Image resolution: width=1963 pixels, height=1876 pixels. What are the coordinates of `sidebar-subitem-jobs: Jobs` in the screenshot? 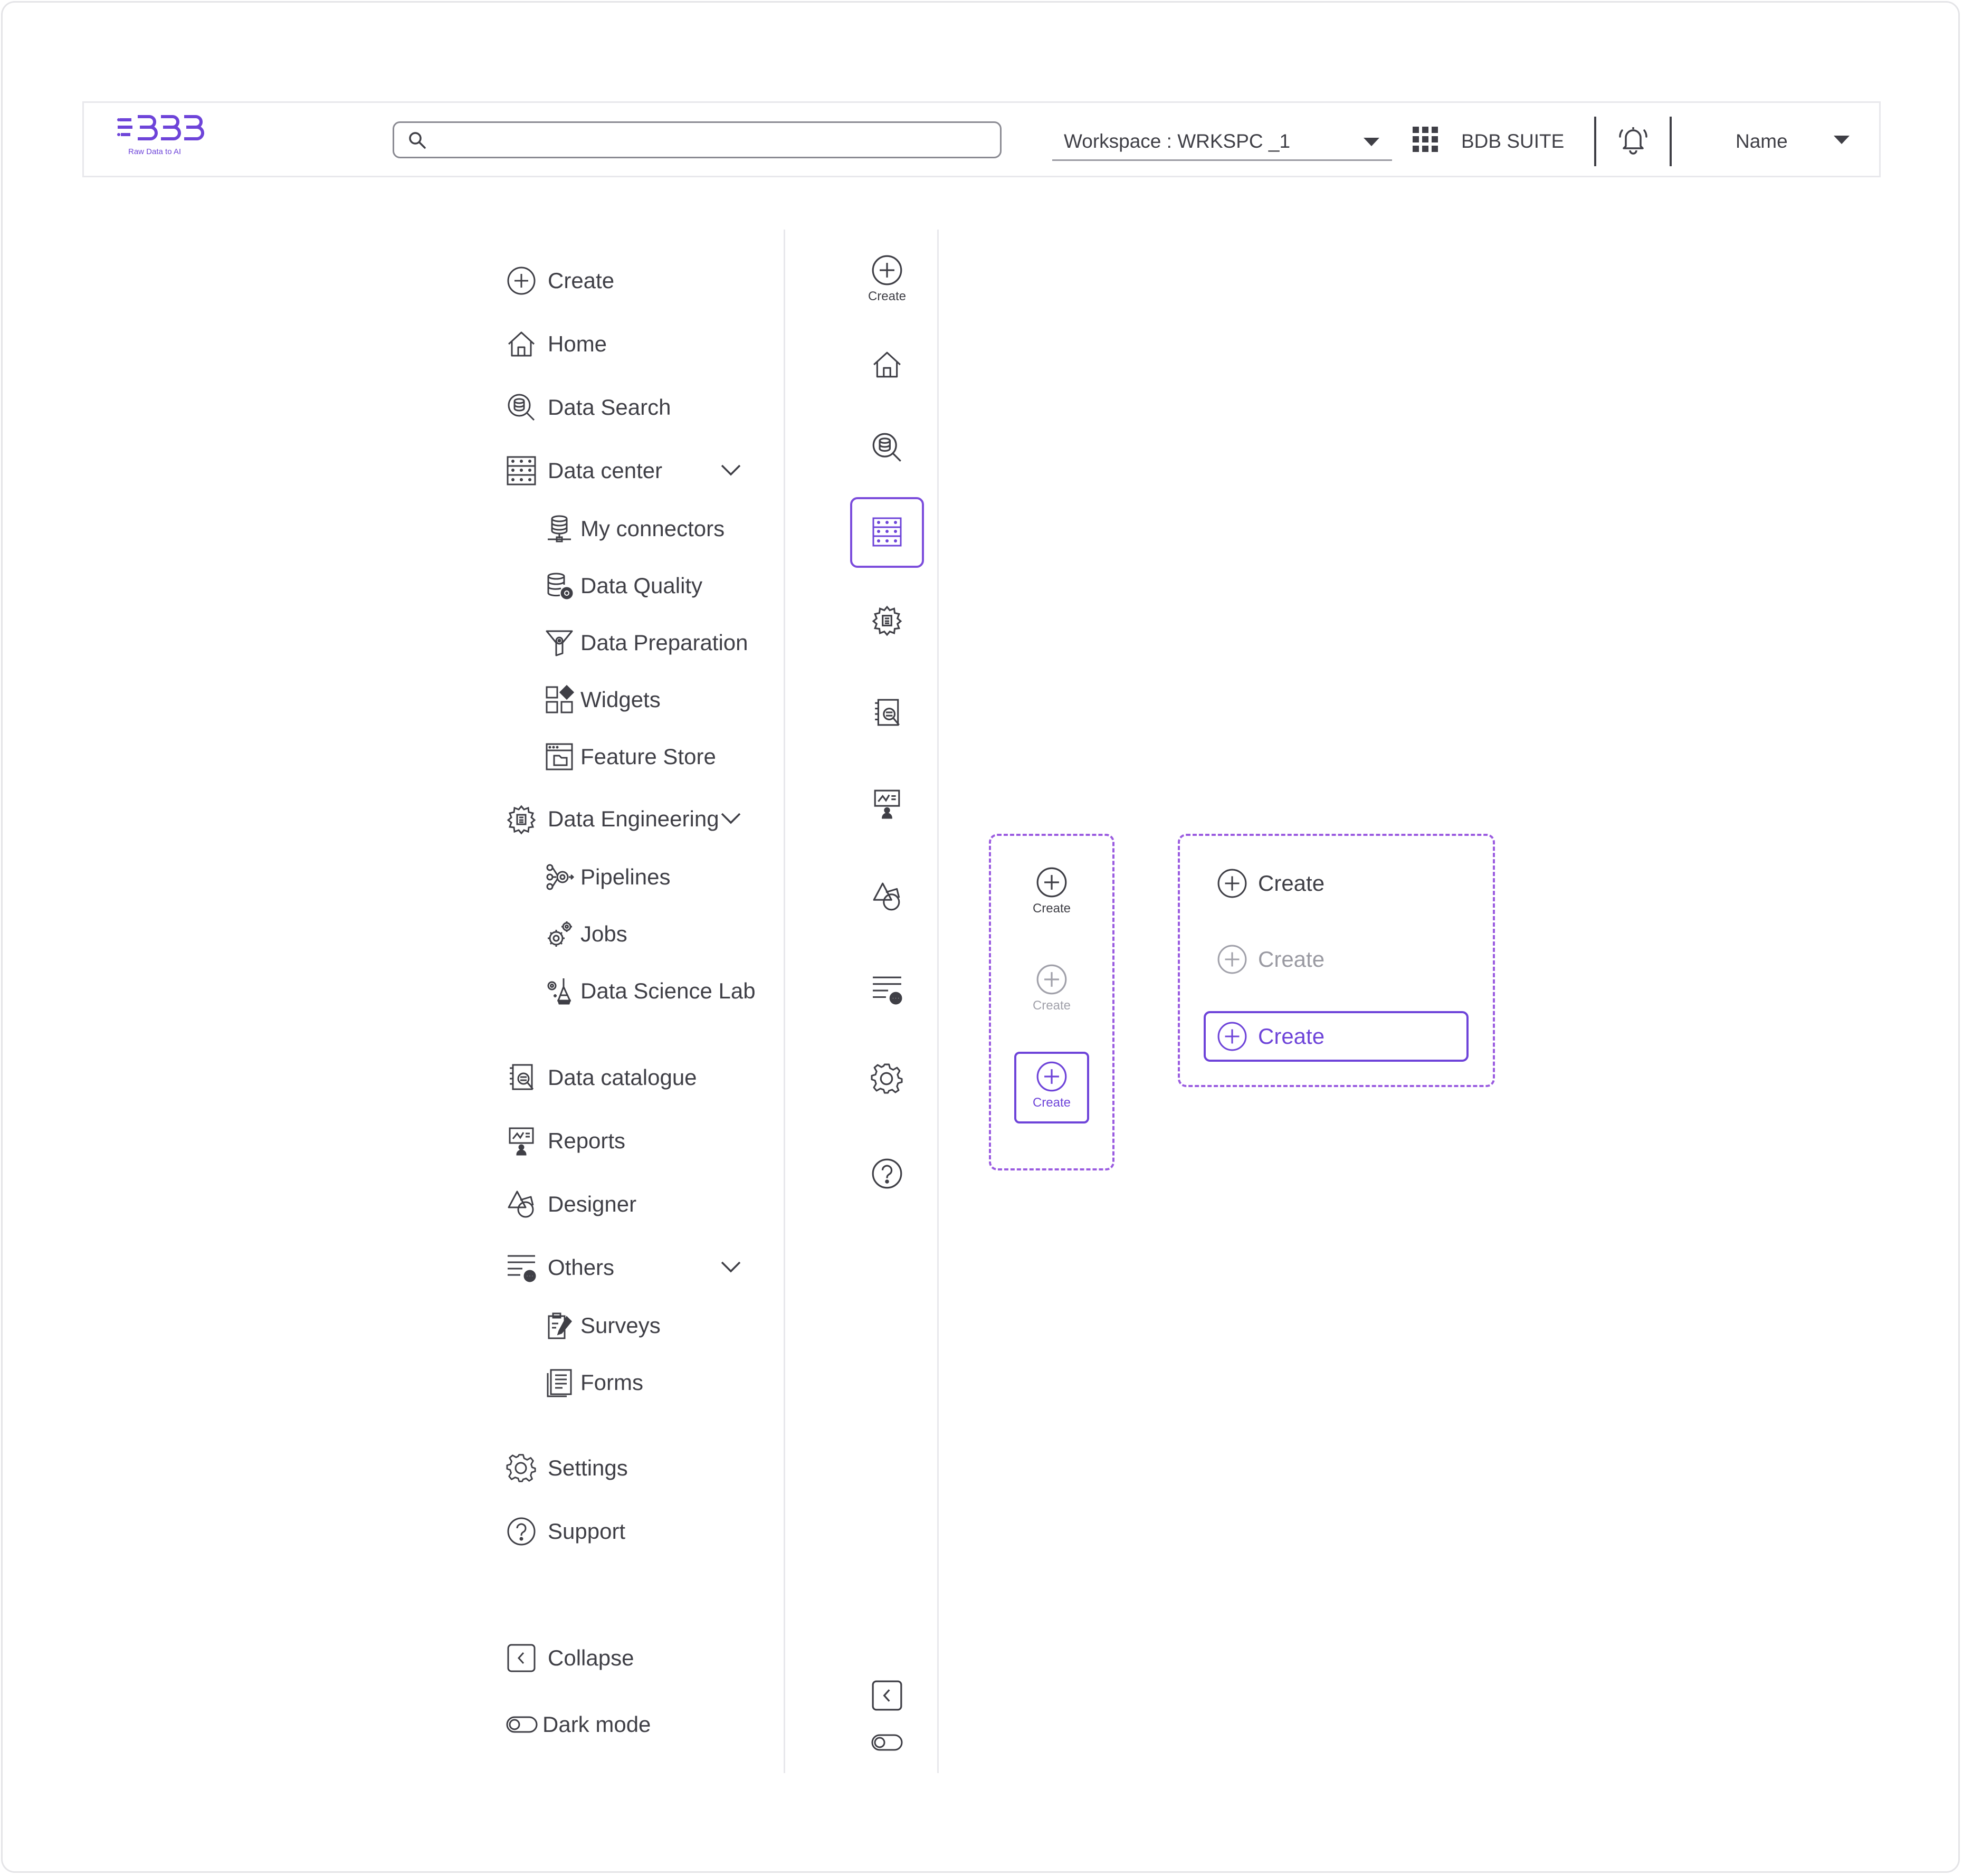 It's located at (586, 934).